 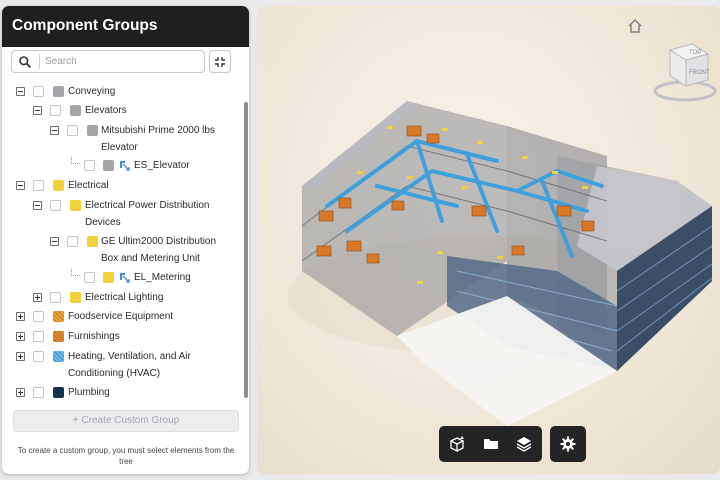 What do you see at coordinates (106, 110) in the screenshot?
I see `tree-node-label: Elevators` at bounding box center [106, 110].